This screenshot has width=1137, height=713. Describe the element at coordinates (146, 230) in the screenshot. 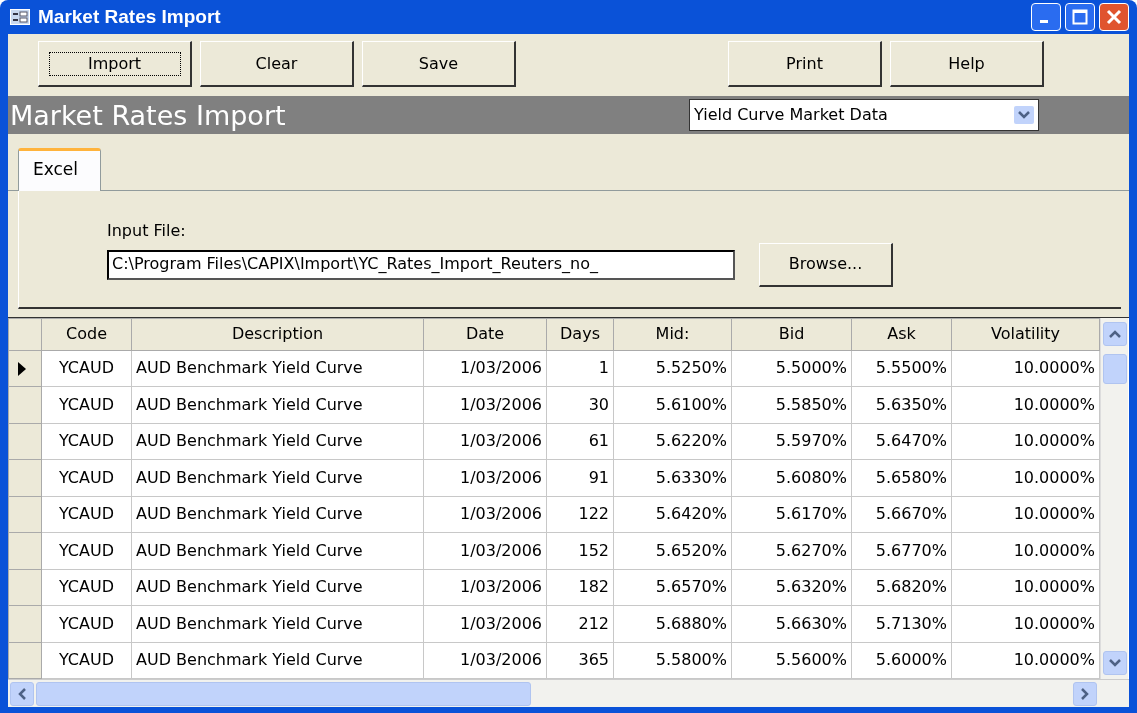

I see `input-file-label: Input File:` at that location.